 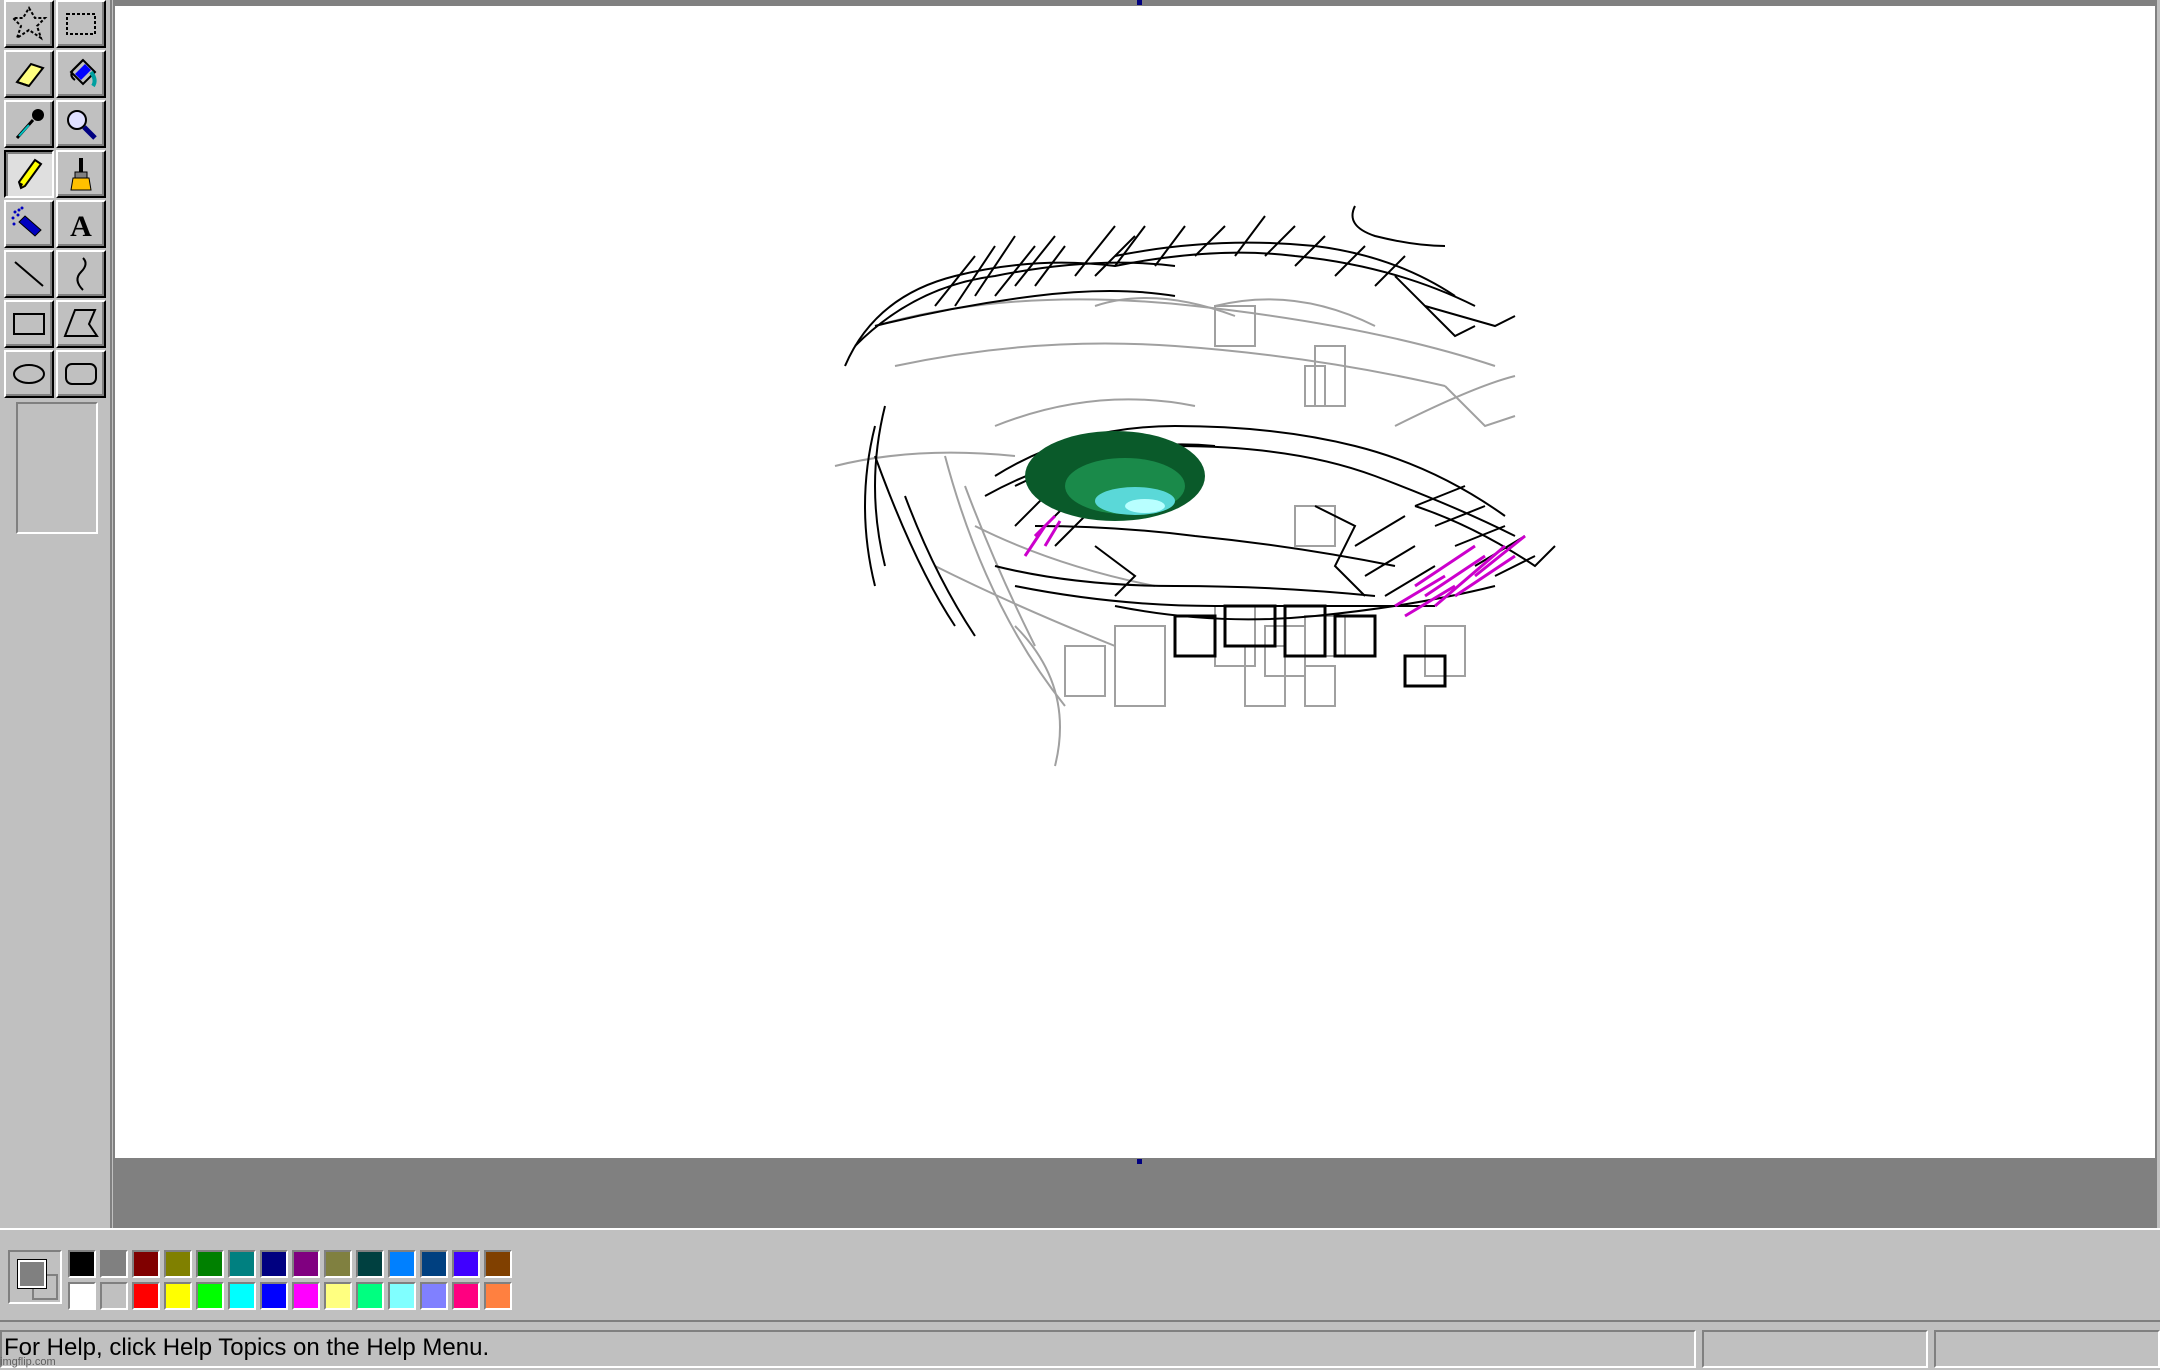 I want to click on curve-tool, so click(x=81, y=274).